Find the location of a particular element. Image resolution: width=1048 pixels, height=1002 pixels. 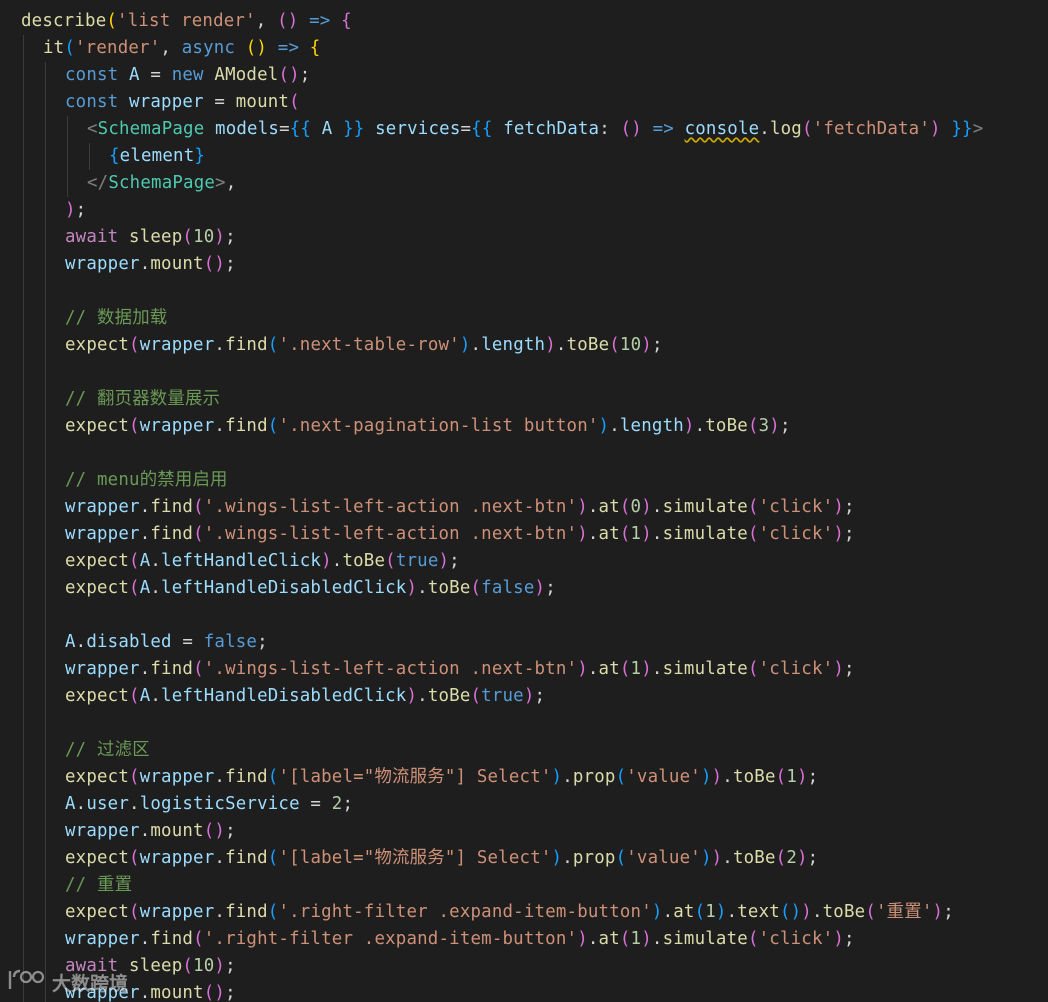

code-line: expect(A.leftHandleClick).toBe(true); is located at coordinates (262, 561).